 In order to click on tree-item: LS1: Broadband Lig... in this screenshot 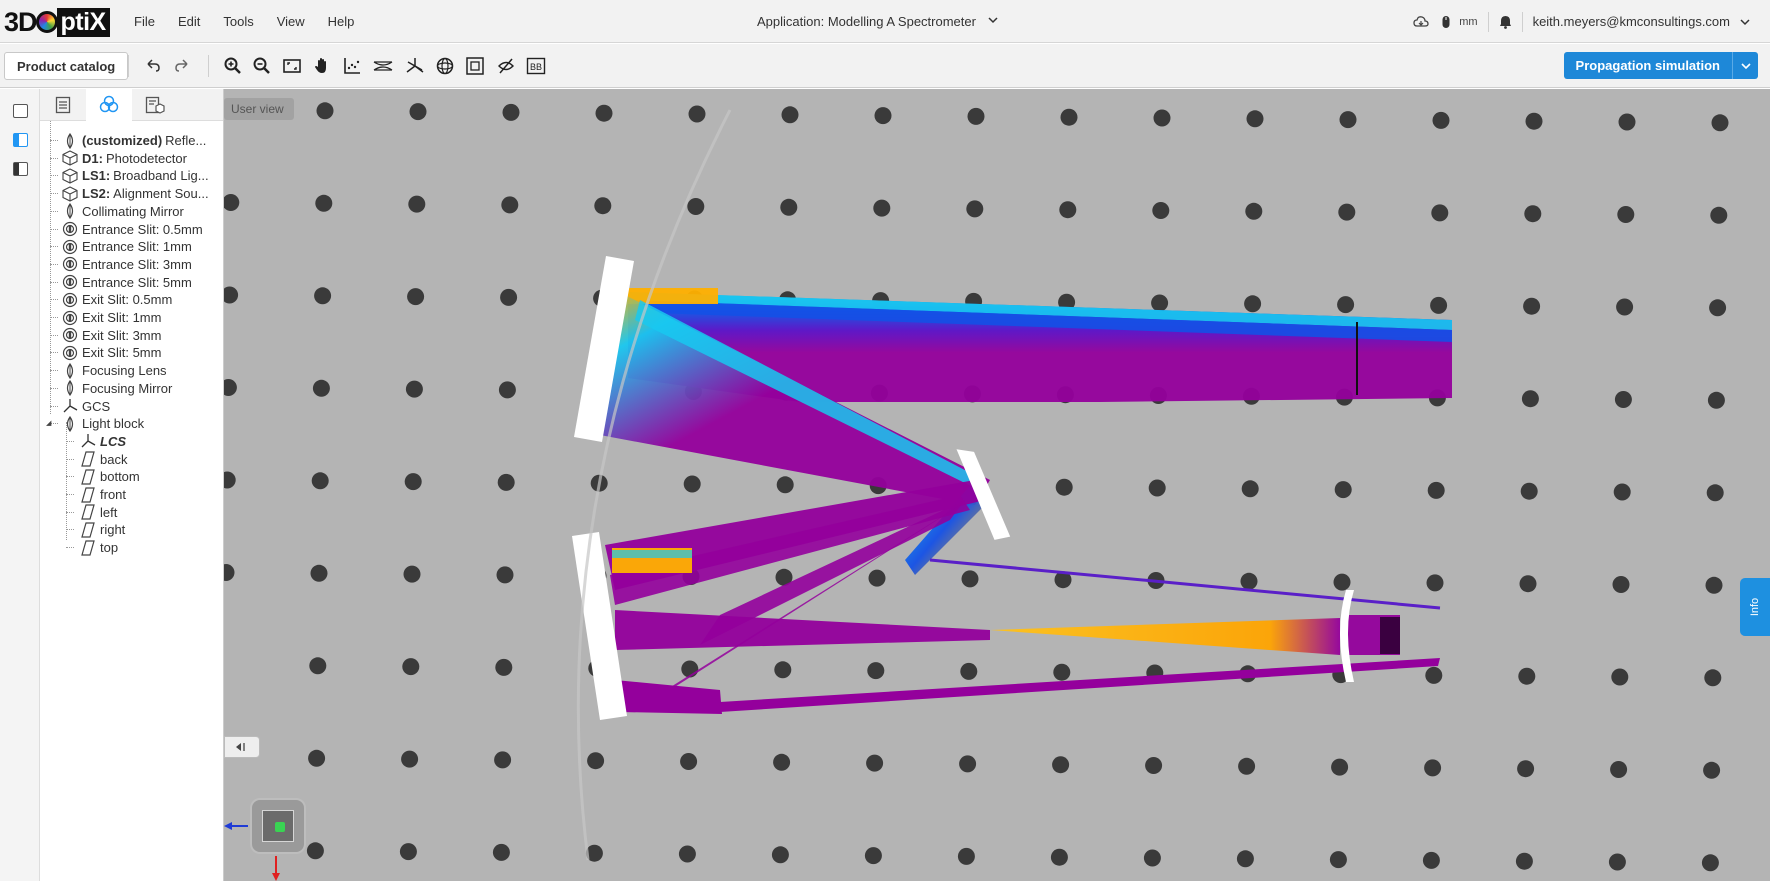, I will do `click(135, 175)`.